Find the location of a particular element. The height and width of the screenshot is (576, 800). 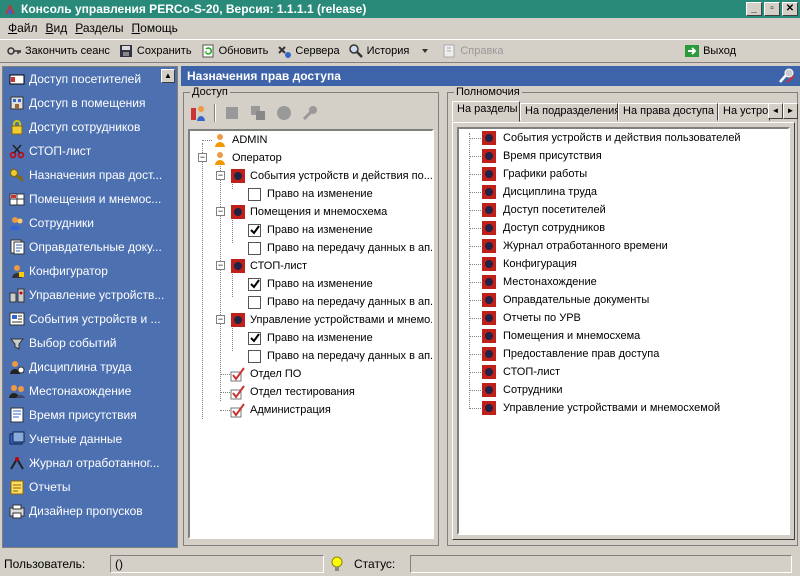

tab-devices: На устрой is located at coordinates (744, 112).